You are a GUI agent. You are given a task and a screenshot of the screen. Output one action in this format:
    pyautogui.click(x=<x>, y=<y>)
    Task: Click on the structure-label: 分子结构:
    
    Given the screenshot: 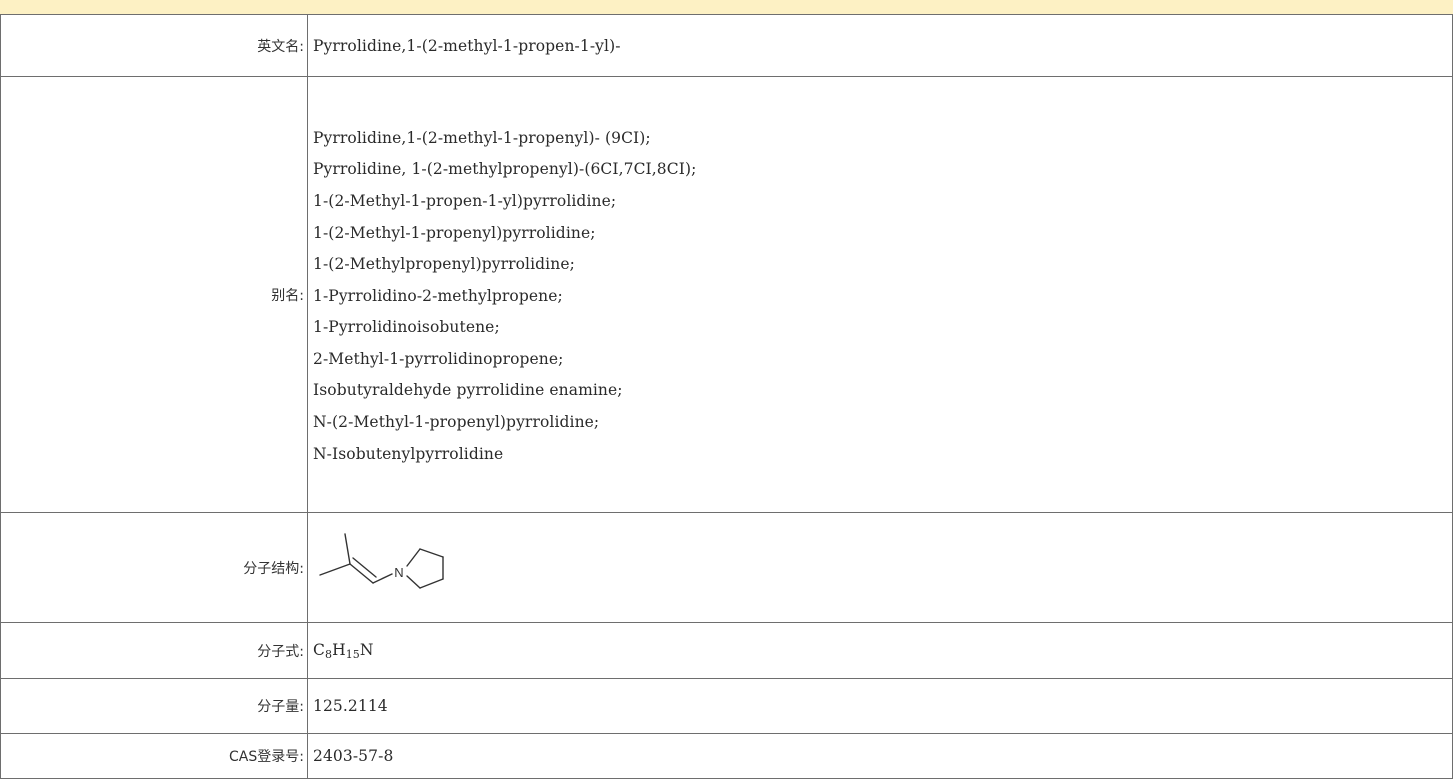 What is the action you would take?
    pyautogui.click(x=154, y=567)
    